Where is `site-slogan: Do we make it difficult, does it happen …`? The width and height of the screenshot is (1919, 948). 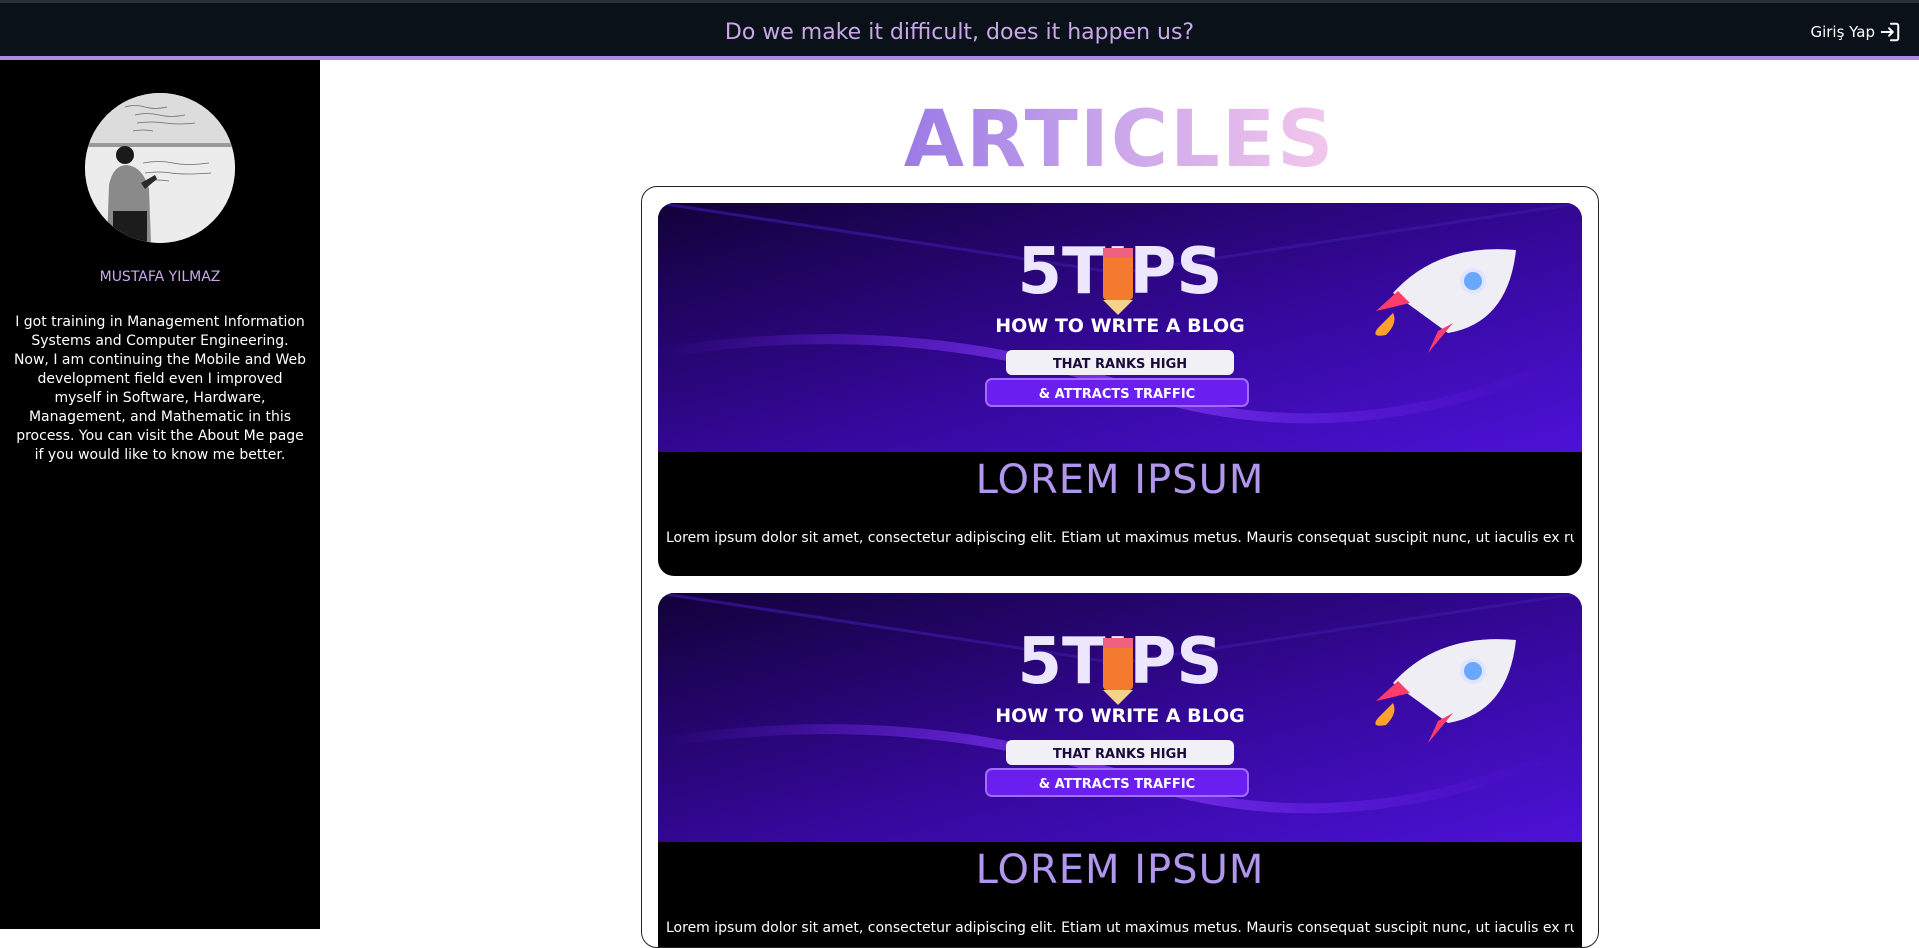
site-slogan: Do we make it difficult, does it happen … is located at coordinates (959, 32).